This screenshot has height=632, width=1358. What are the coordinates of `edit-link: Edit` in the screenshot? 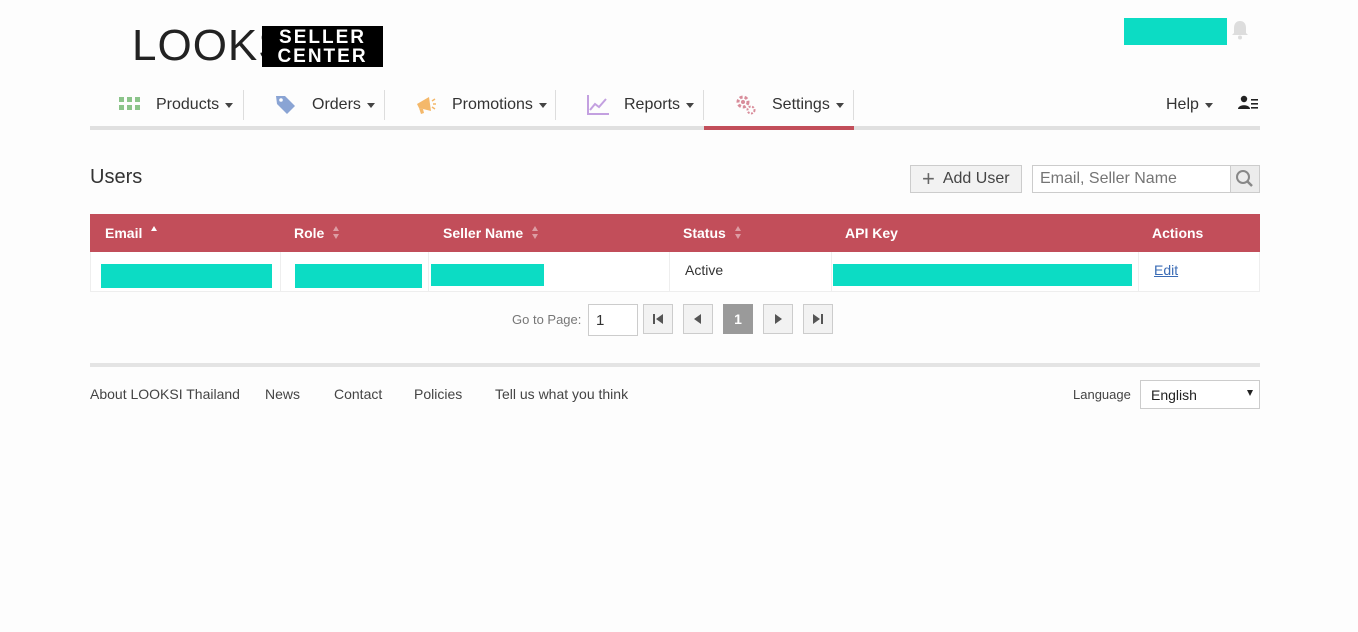 It's located at (1166, 270).